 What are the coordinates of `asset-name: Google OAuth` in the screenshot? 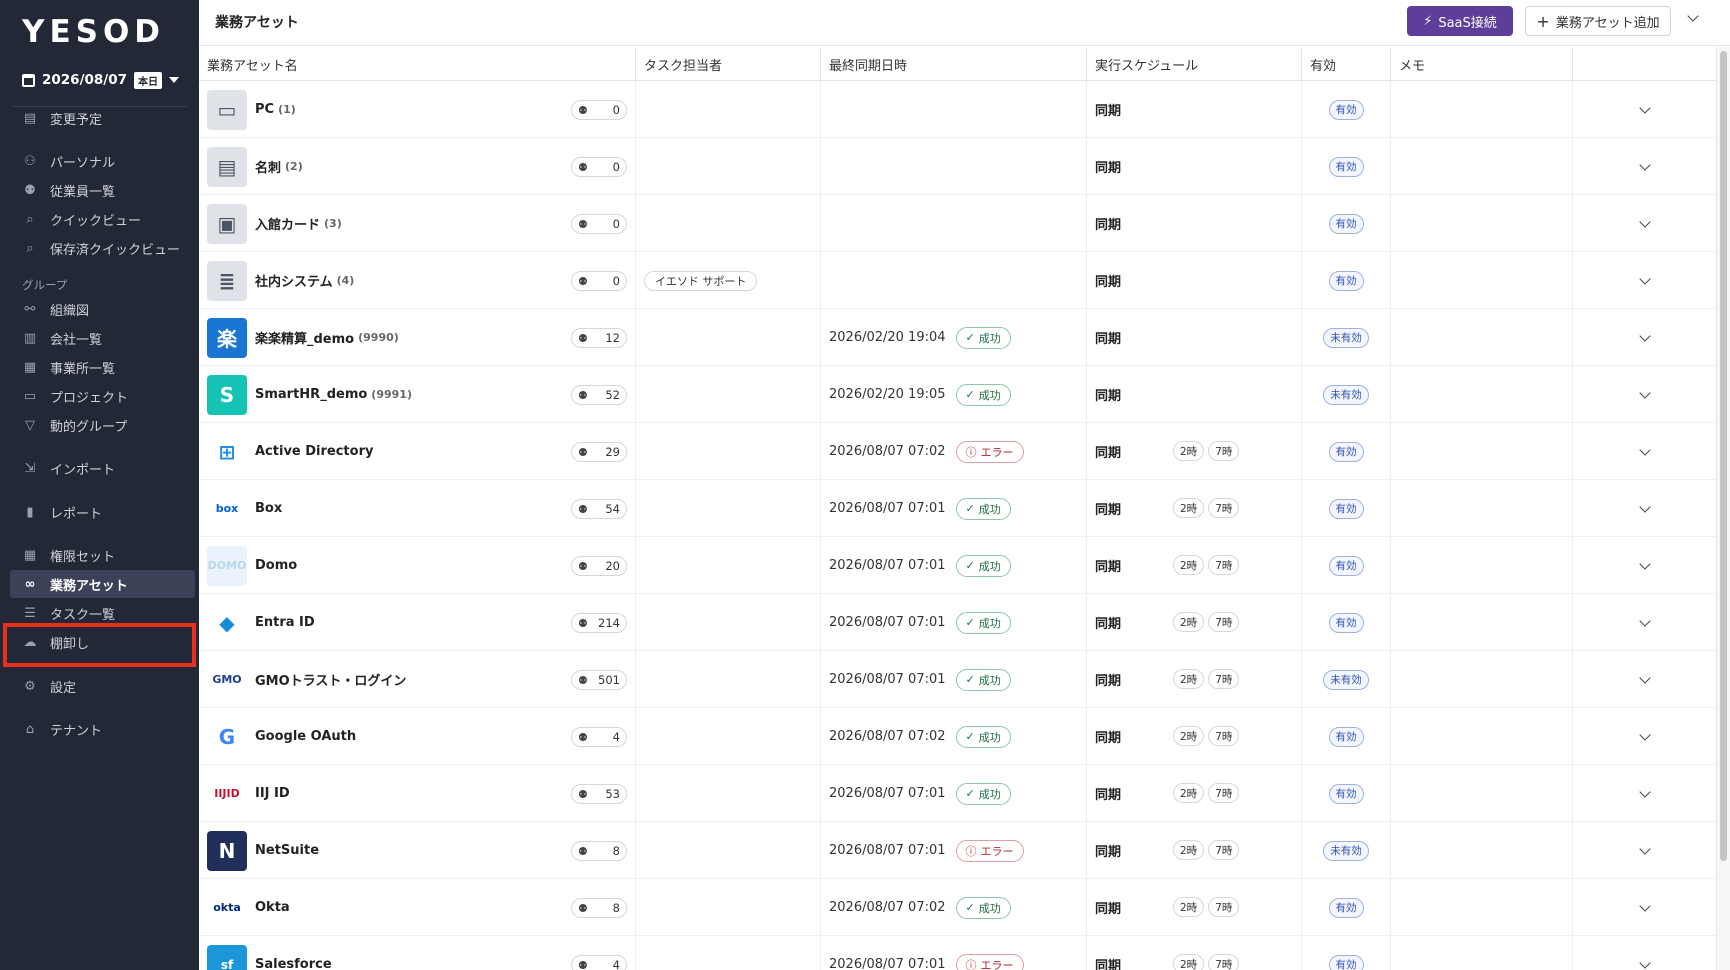 It's located at (305, 736).